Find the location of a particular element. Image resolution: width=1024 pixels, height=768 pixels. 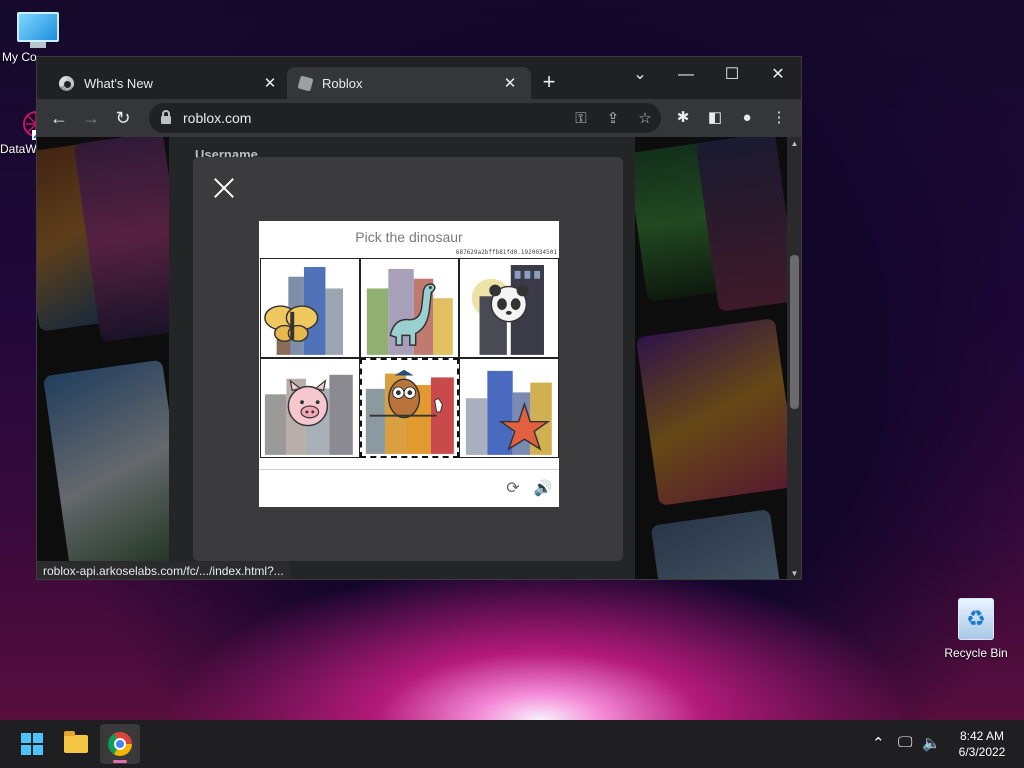

captcha-grid is located at coordinates (409, 358).